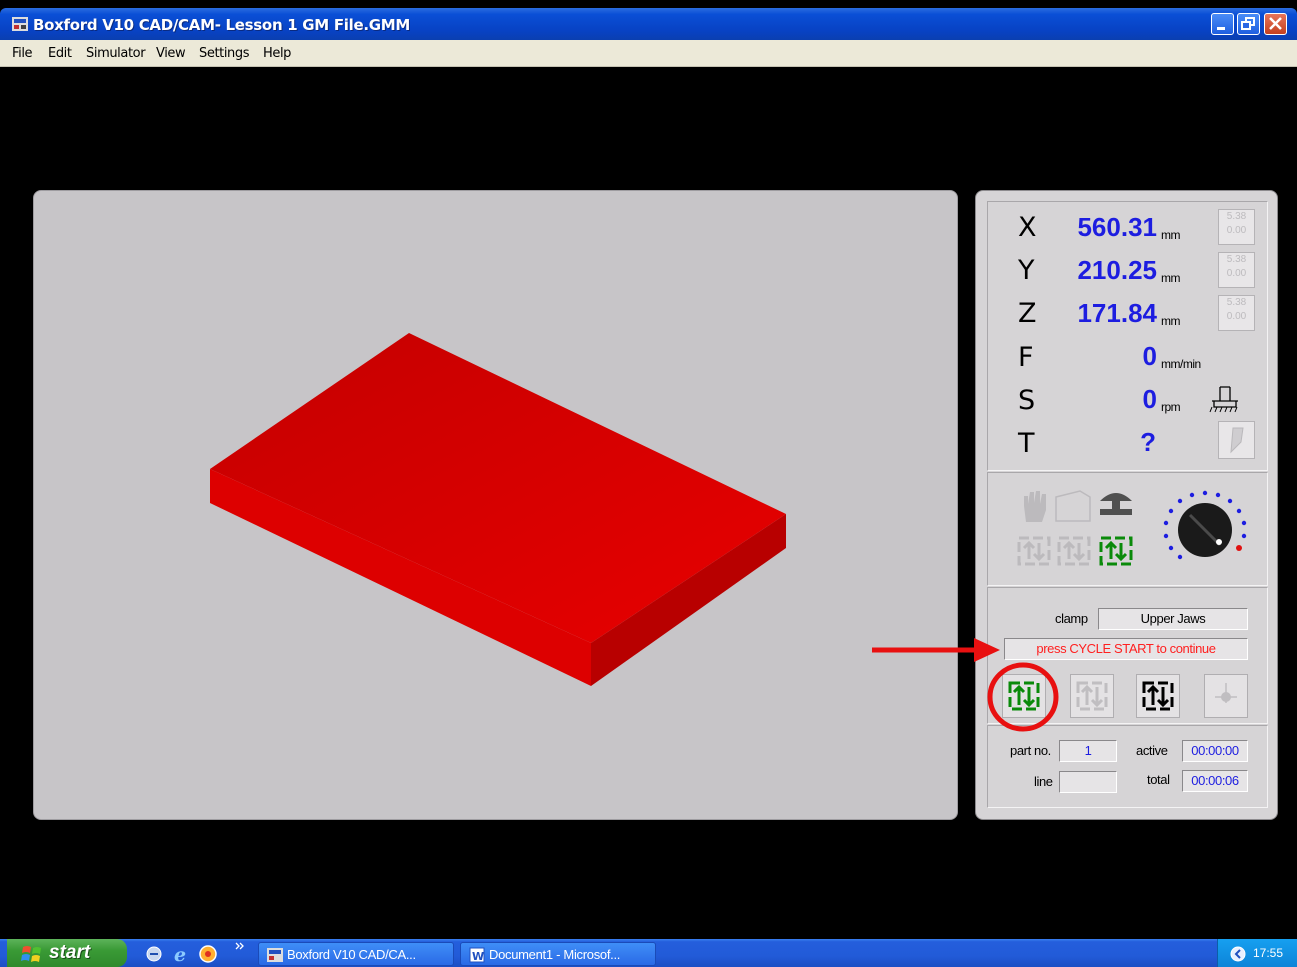  What do you see at coordinates (1116, 551) in the screenshot?
I see `cycle-icon-green` at bounding box center [1116, 551].